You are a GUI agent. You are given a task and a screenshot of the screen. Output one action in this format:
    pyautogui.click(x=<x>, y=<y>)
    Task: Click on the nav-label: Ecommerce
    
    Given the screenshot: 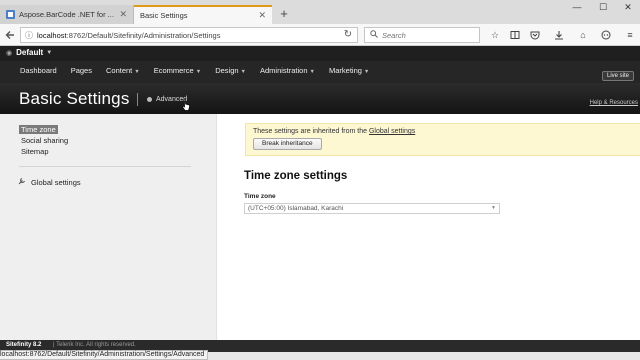 What is the action you would take?
    pyautogui.click(x=173, y=70)
    